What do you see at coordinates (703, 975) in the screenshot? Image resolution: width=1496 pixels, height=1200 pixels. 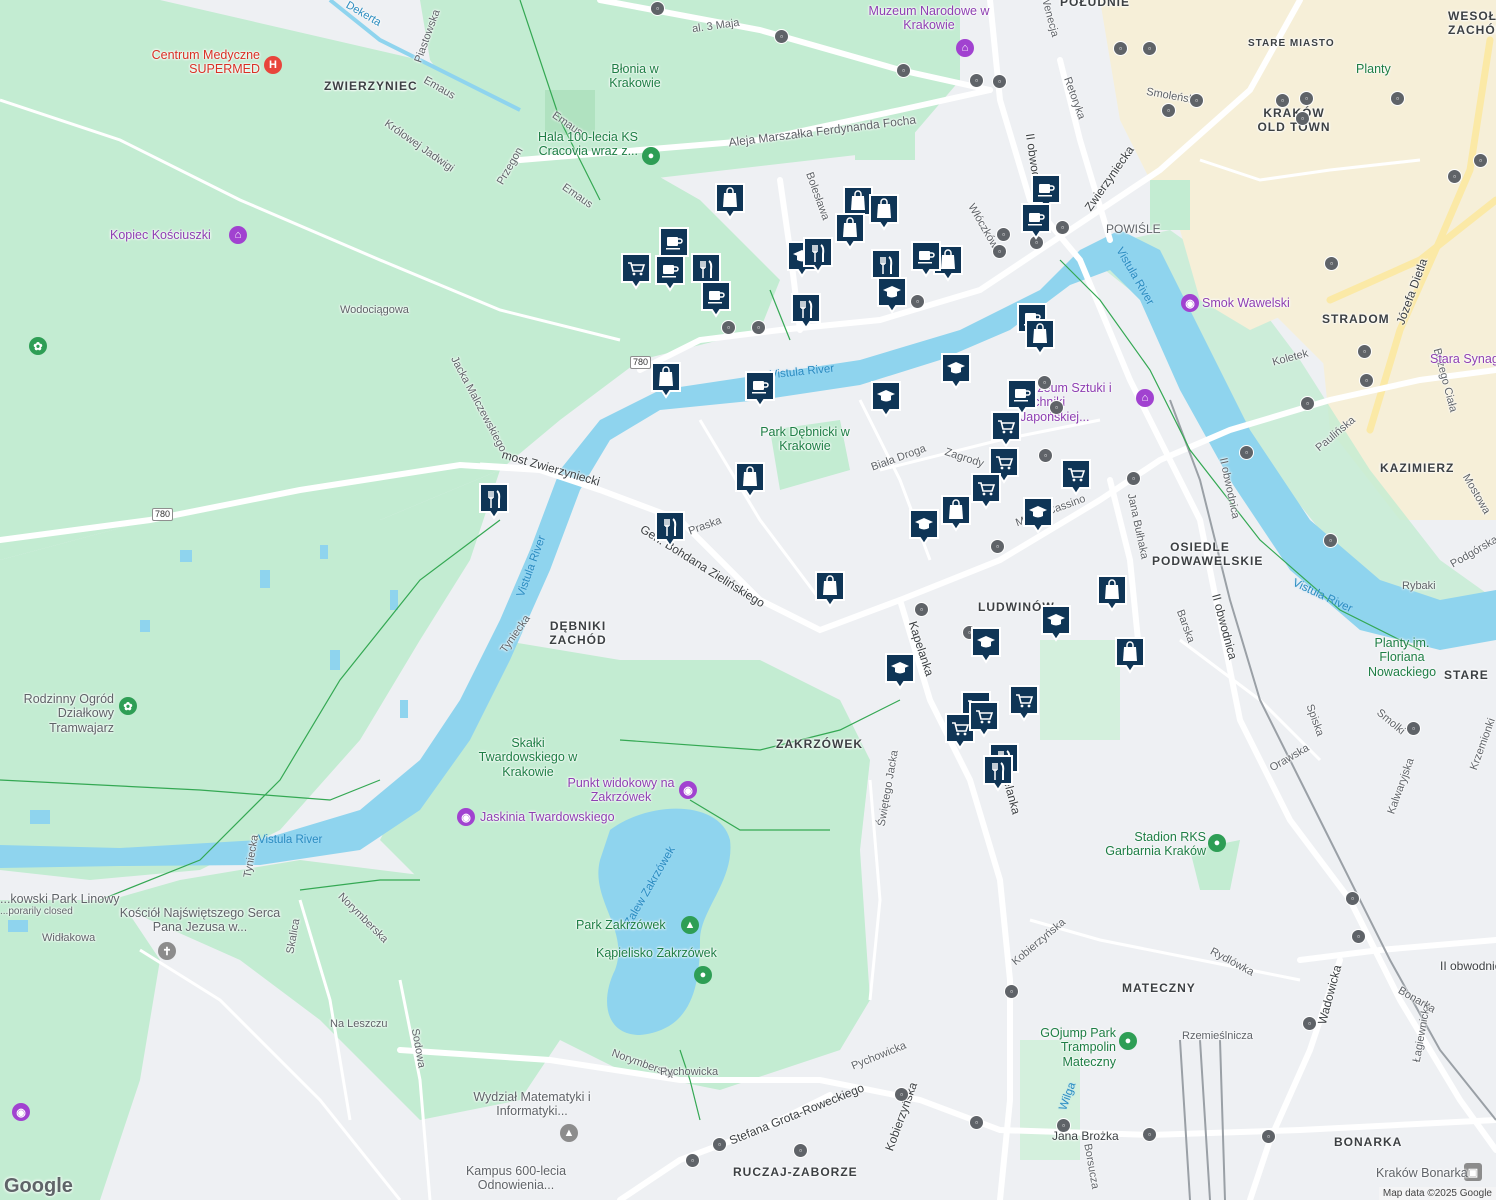 I see `swim-icon: ●` at bounding box center [703, 975].